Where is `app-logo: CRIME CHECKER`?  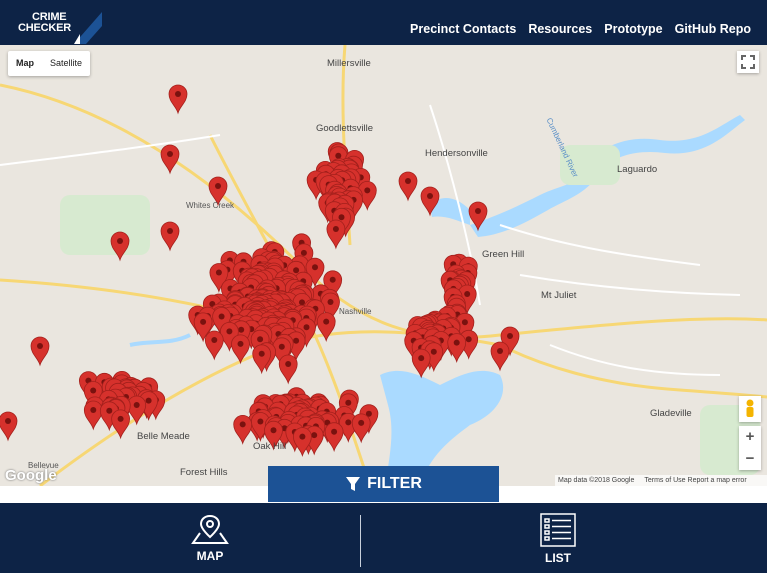
app-logo: CRIME CHECKER is located at coordinates (44, 23).